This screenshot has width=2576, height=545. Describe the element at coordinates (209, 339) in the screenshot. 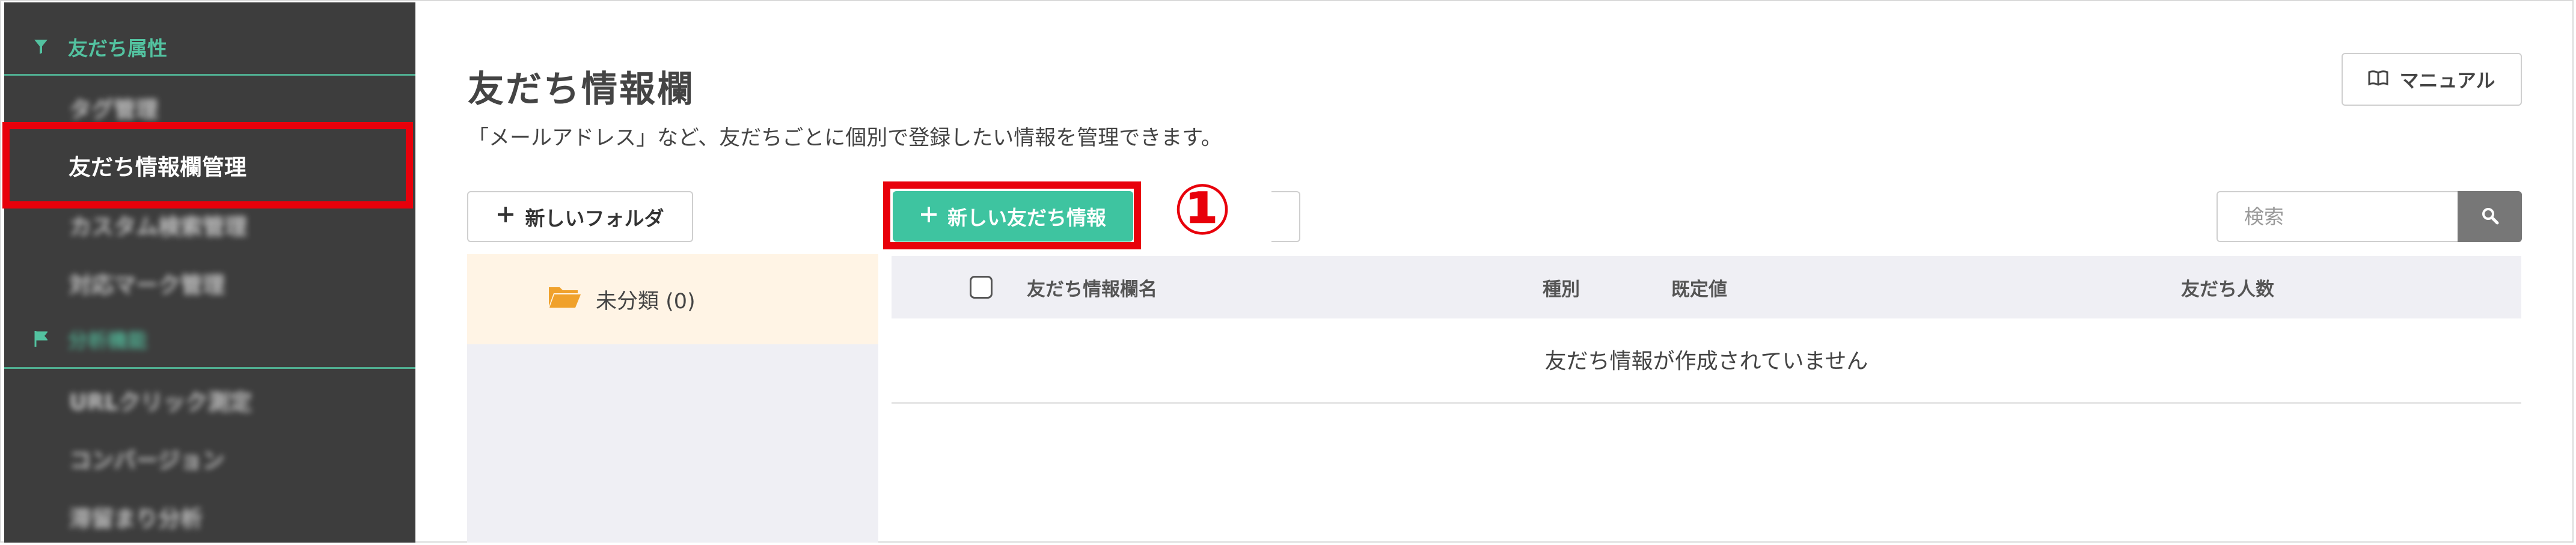

I see `sidebar-section-analysis: 分析機能` at that location.